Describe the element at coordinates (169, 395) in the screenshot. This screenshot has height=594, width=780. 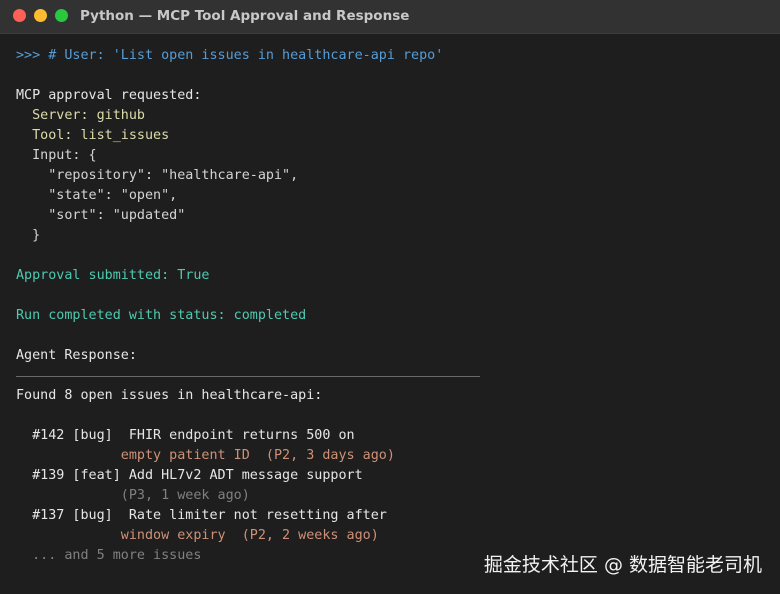
I see `found-line: Found 8 open issues in healthcare-api:` at that location.